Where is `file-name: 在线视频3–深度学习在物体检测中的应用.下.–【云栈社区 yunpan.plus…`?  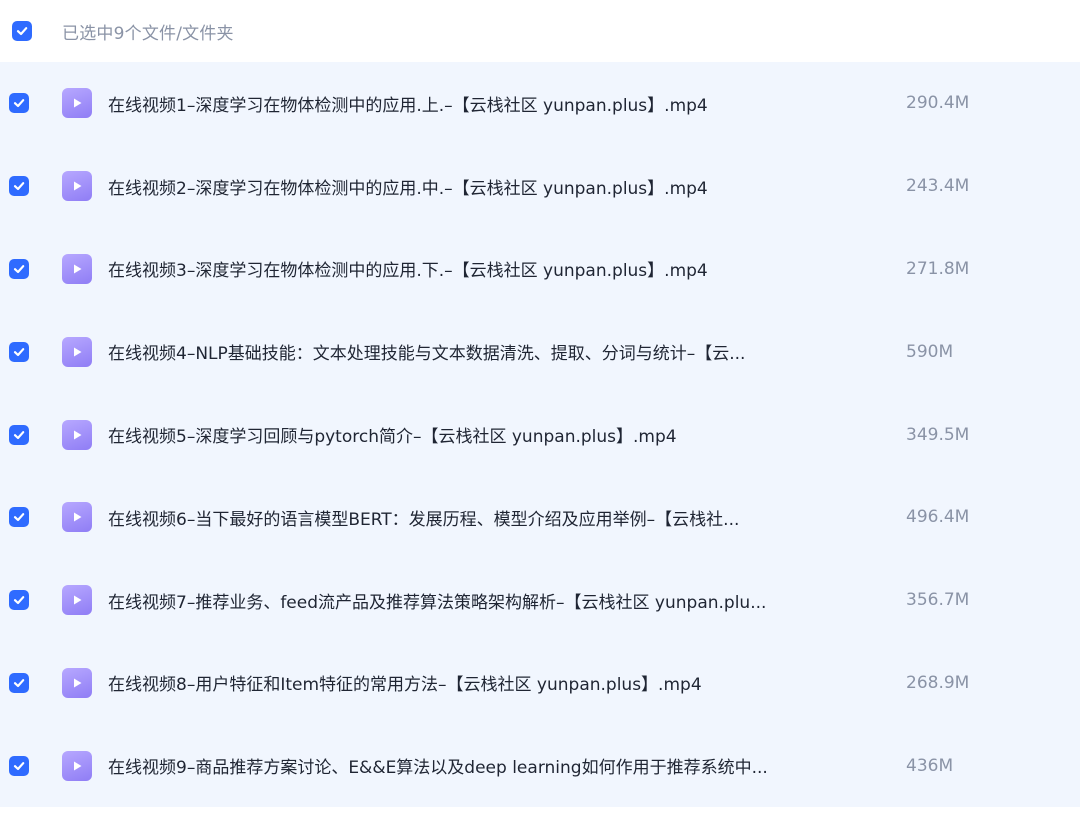
file-name: 在线视频3–深度学习在物体检测中的应用.下.–【云栈社区 yunpan.plus… is located at coordinates (488, 268).